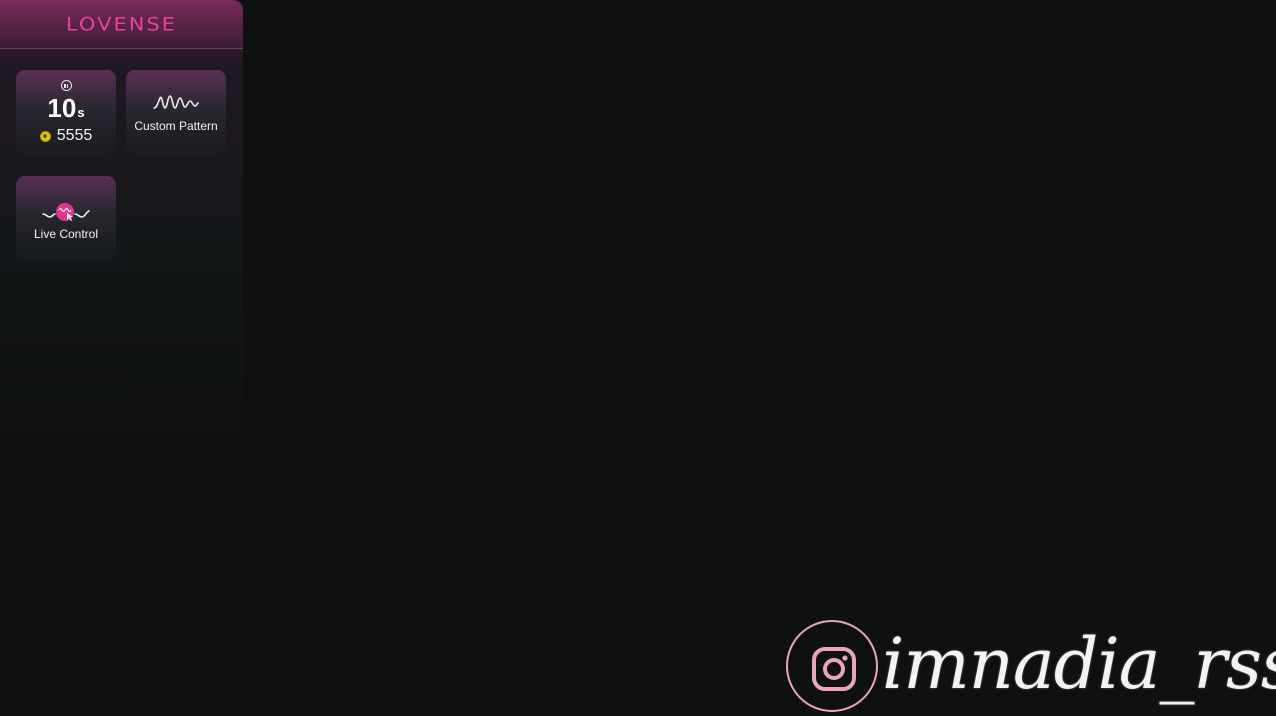 The image size is (1276, 716). I want to click on live-control-label: Live Control, so click(66, 234).